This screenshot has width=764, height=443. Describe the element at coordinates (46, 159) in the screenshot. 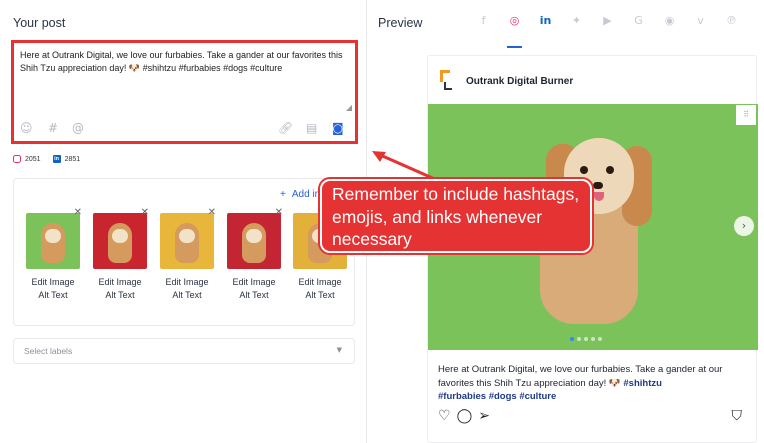

I see `character-counts: 2051 in 2851` at that location.